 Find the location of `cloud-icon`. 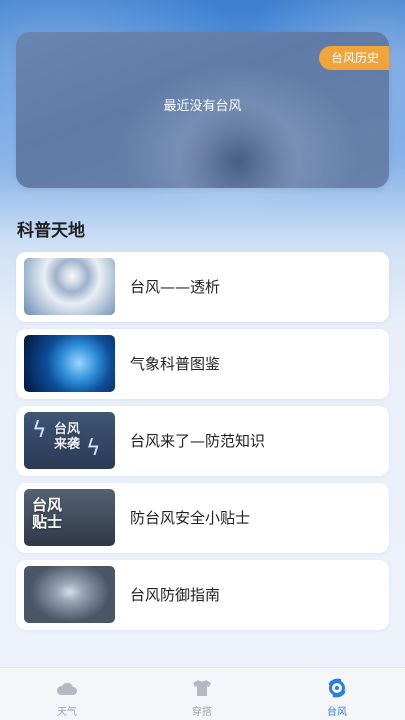

cloud-icon is located at coordinates (66, 688).